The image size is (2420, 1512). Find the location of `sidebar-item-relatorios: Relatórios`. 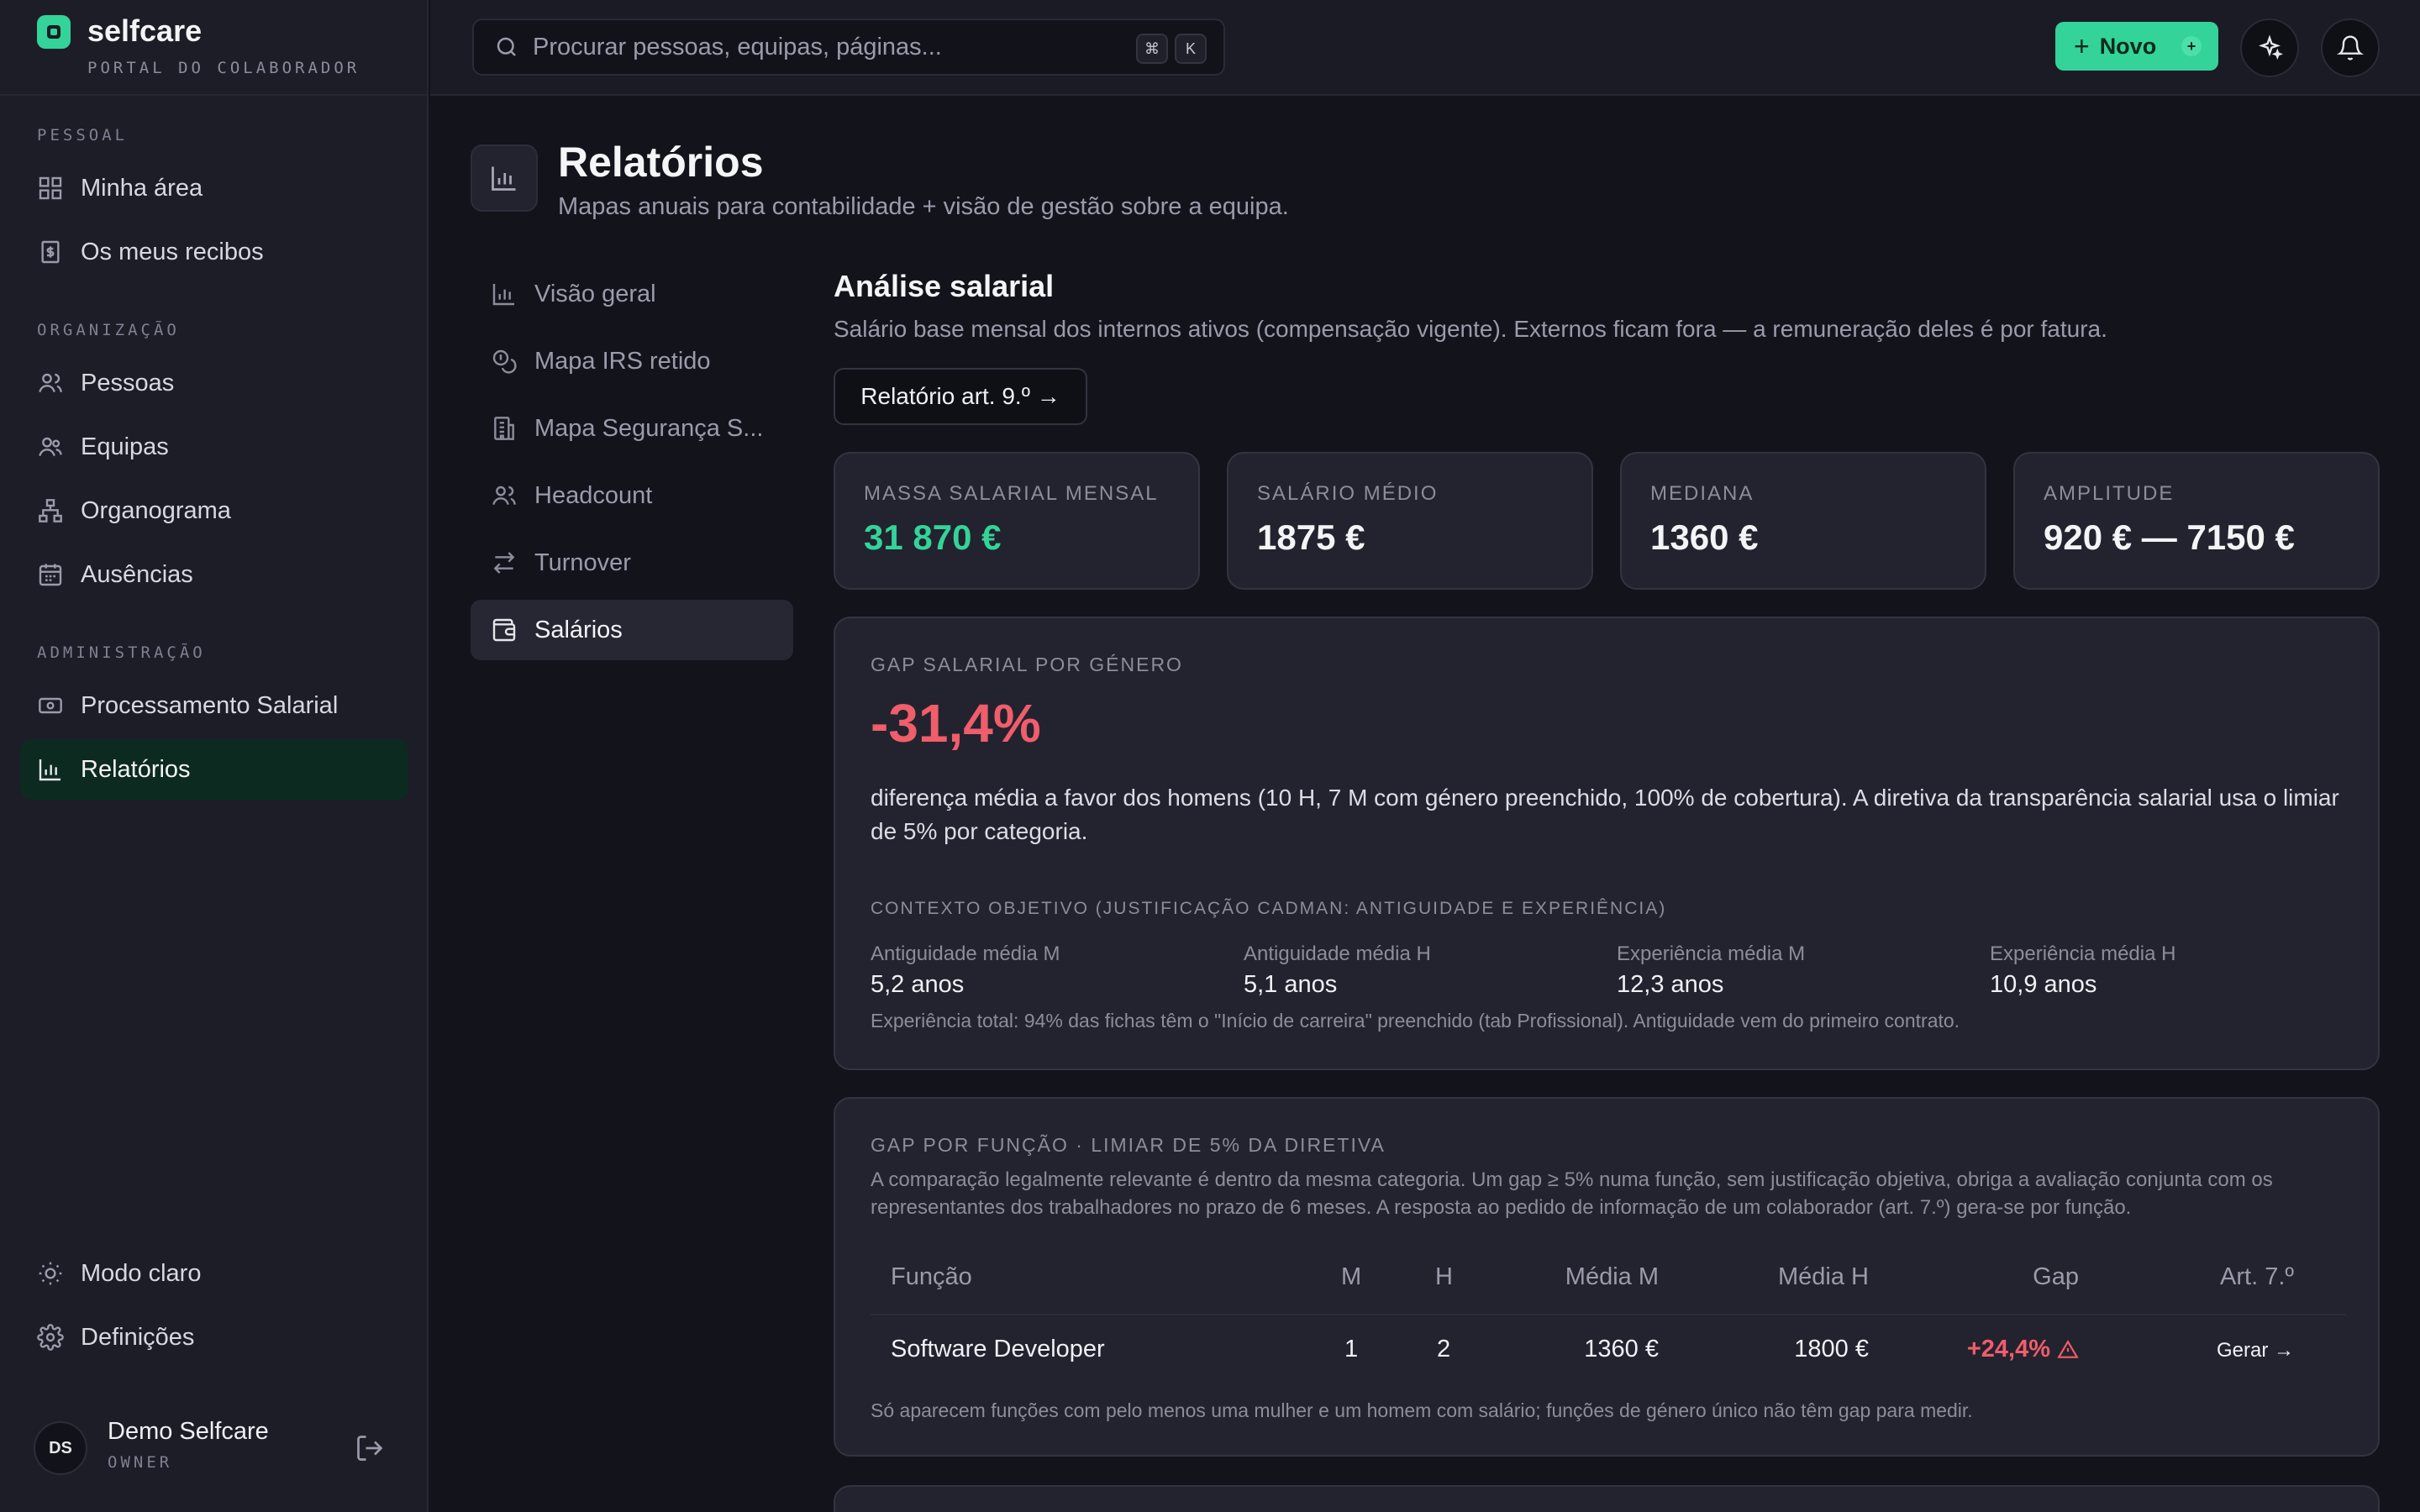

sidebar-item-relatorios: Relatórios is located at coordinates (214, 769).